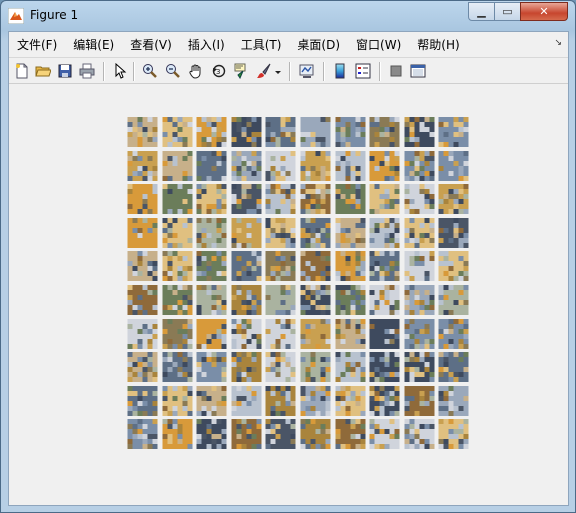 Image resolution: width=576 pixels, height=513 pixels. I want to click on brush-icon, so click(264, 71).